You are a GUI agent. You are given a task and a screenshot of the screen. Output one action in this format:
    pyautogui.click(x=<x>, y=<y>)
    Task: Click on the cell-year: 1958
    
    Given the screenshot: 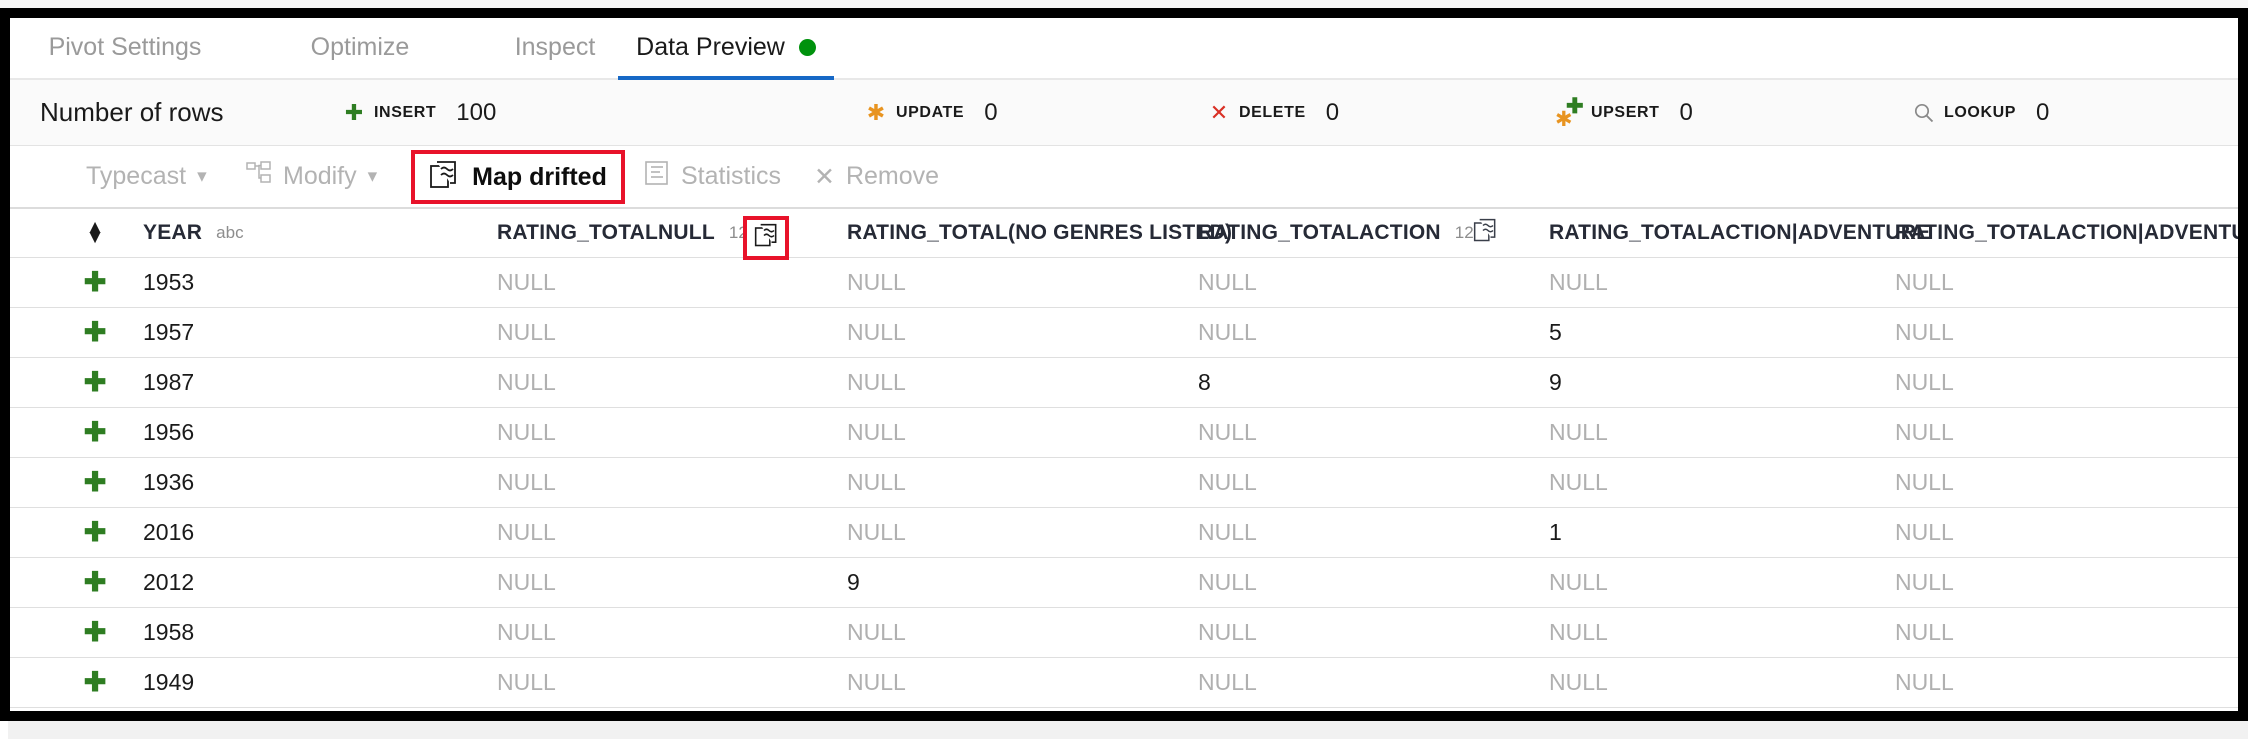 What is the action you would take?
    pyautogui.click(x=168, y=632)
    